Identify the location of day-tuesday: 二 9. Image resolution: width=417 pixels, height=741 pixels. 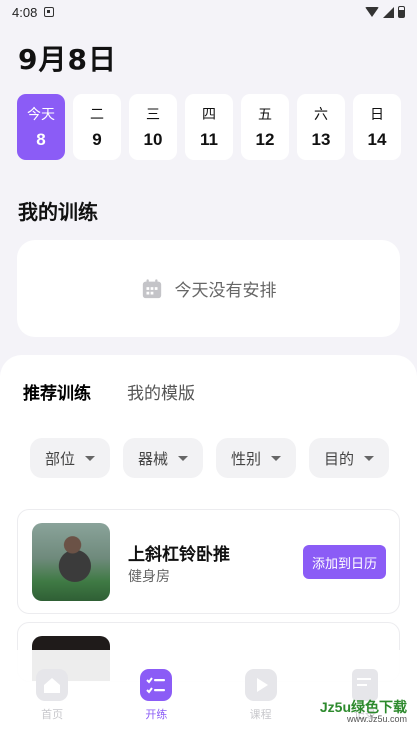
(97, 127).